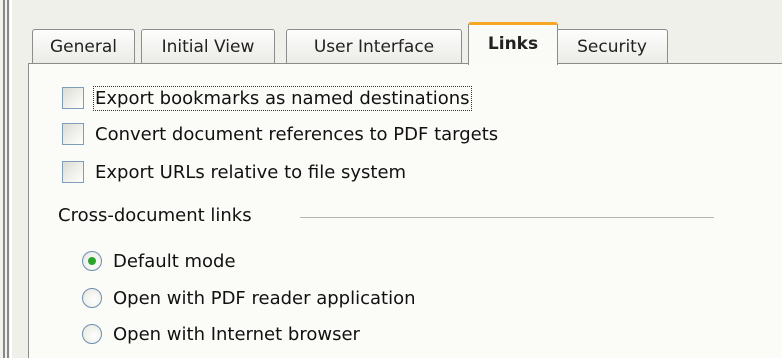 The image size is (782, 358). Describe the element at coordinates (513, 43) in the screenshot. I see `tab-links: Links` at that location.